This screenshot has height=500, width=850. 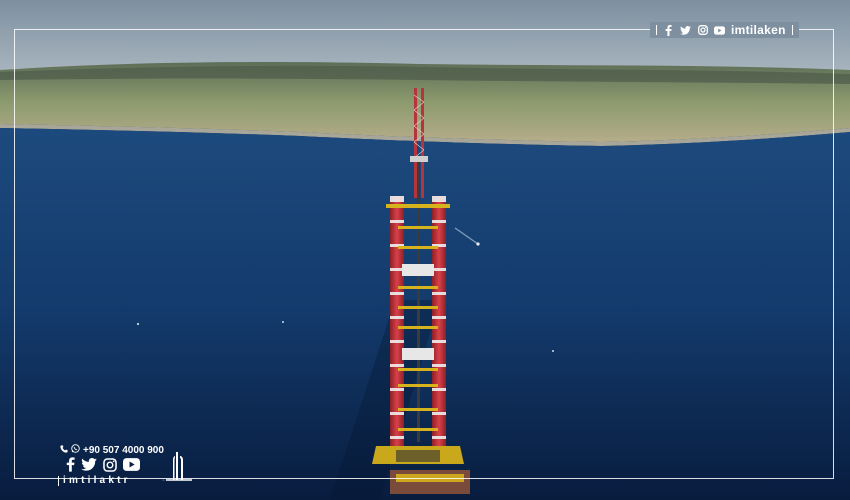 What do you see at coordinates (75, 450) in the screenshot?
I see `whatsapp-icon` at bounding box center [75, 450].